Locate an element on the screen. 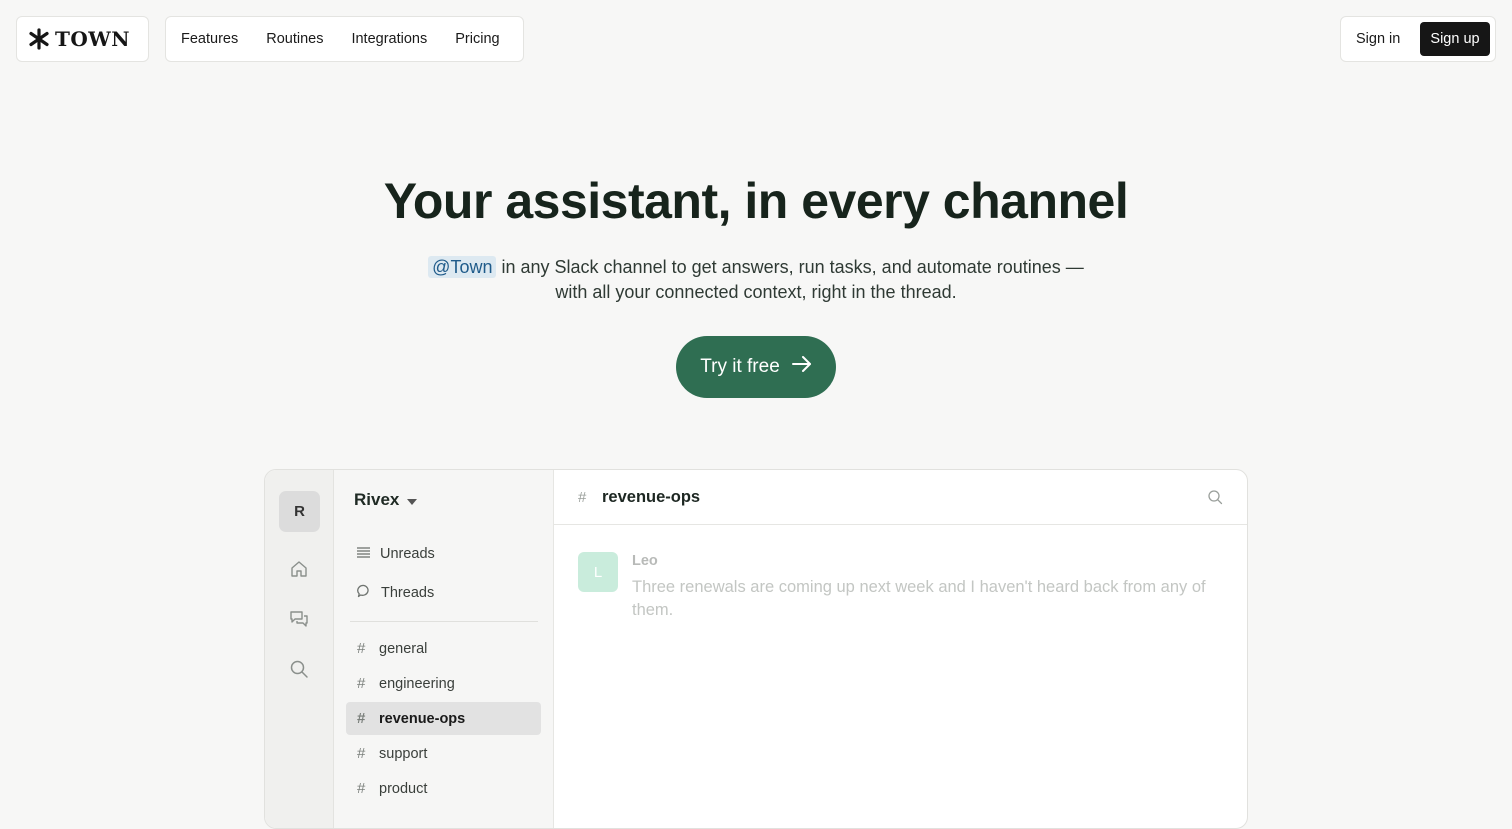  channel-item-general: # general is located at coordinates (443, 648).